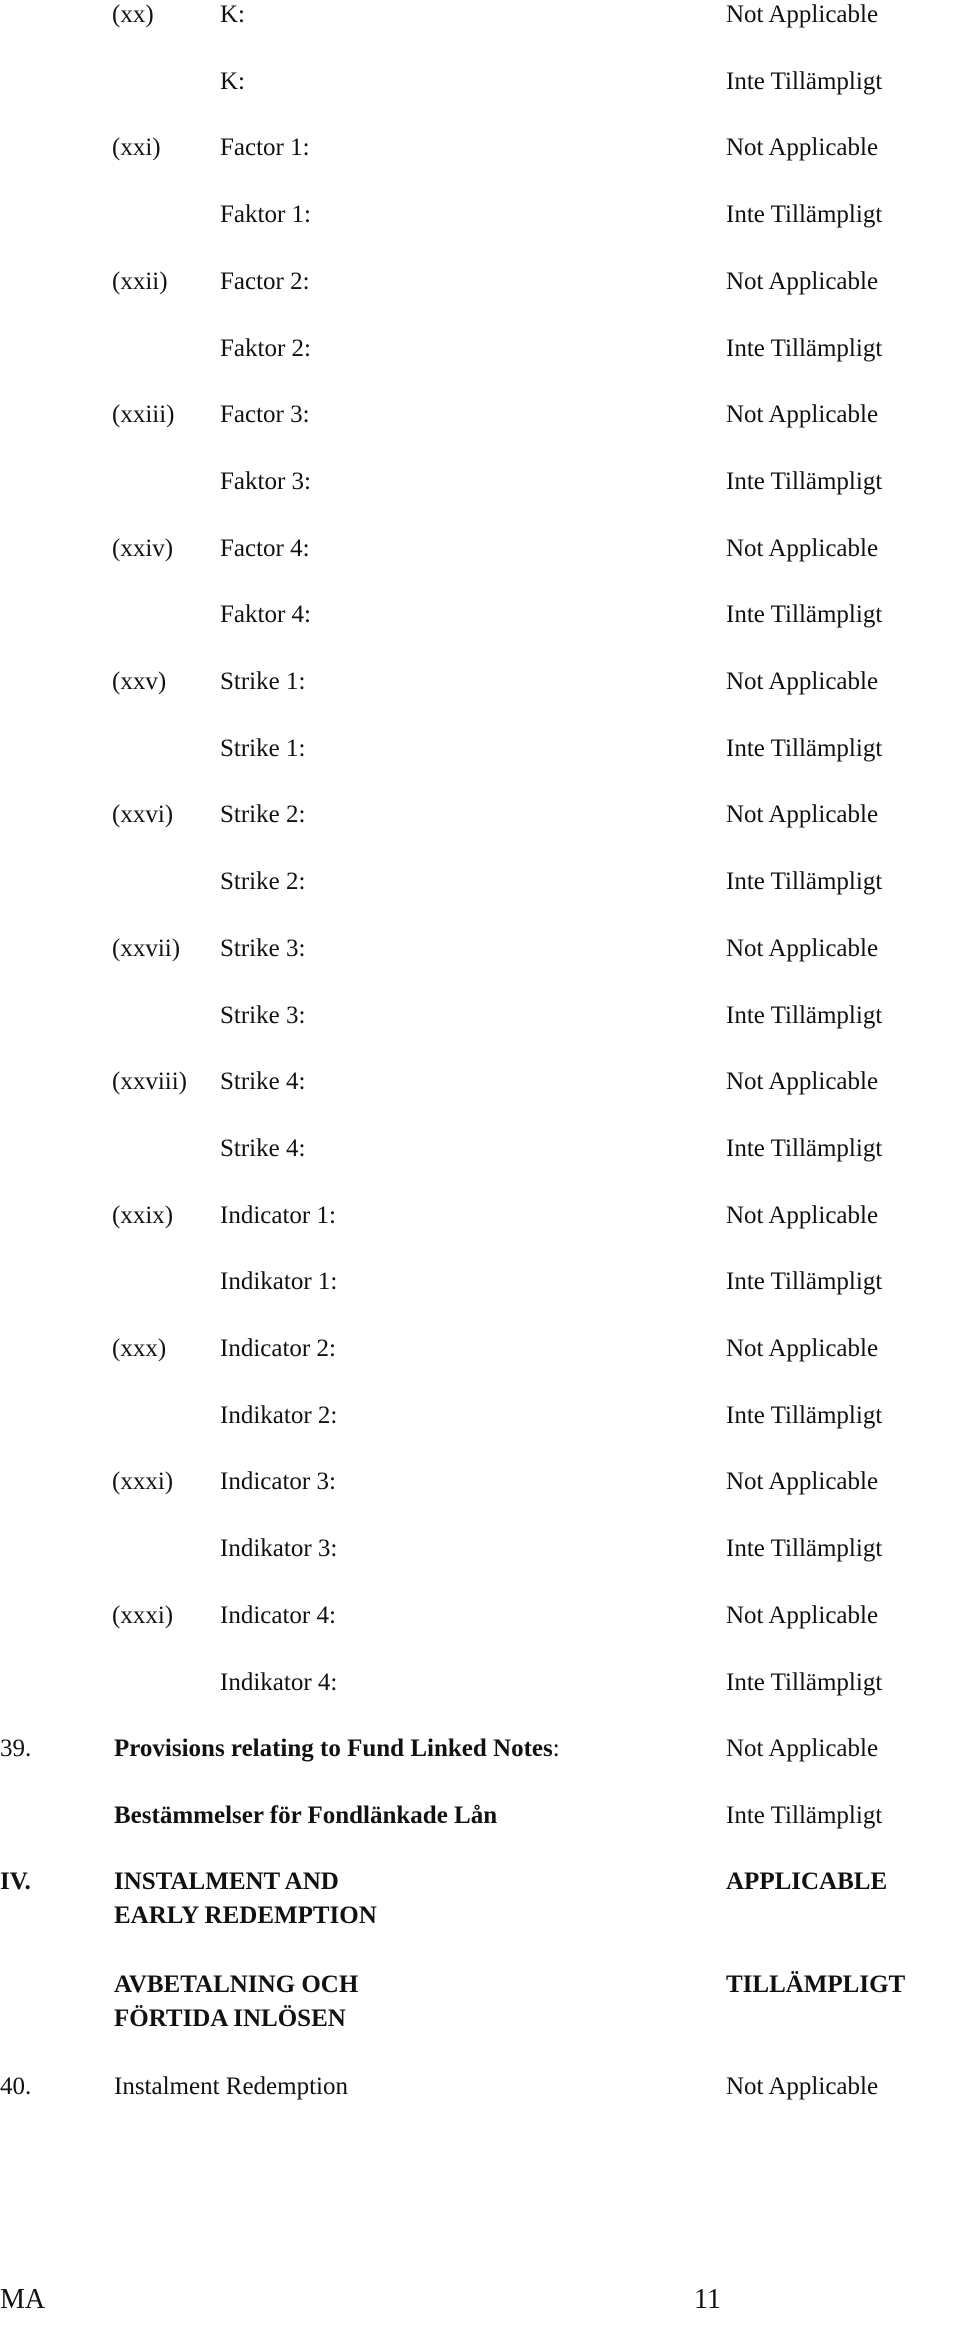 This screenshot has width=960, height=2331. I want to click on term-label: Indikator 2:, so click(279, 1415).